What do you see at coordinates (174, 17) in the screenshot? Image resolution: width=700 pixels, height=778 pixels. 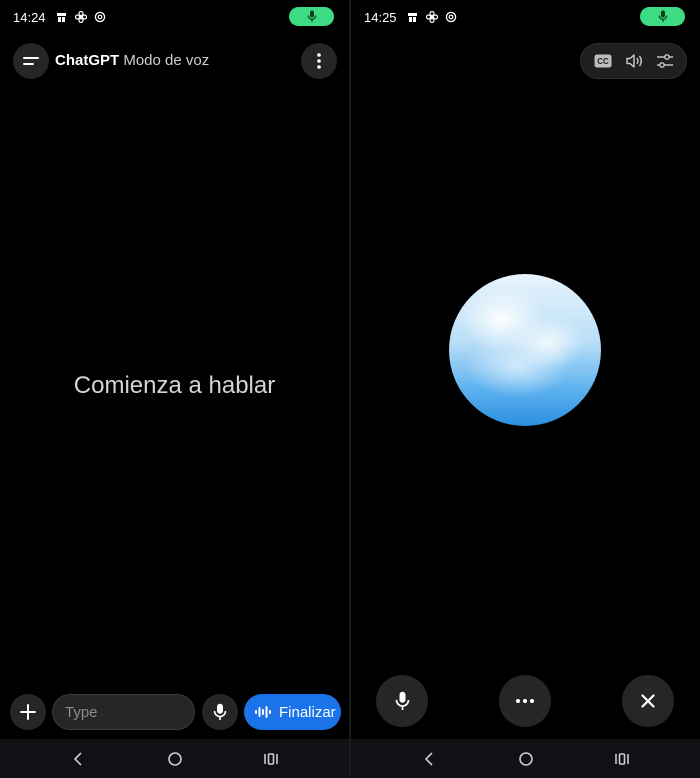 I see `status-bar: 14:24` at bounding box center [174, 17].